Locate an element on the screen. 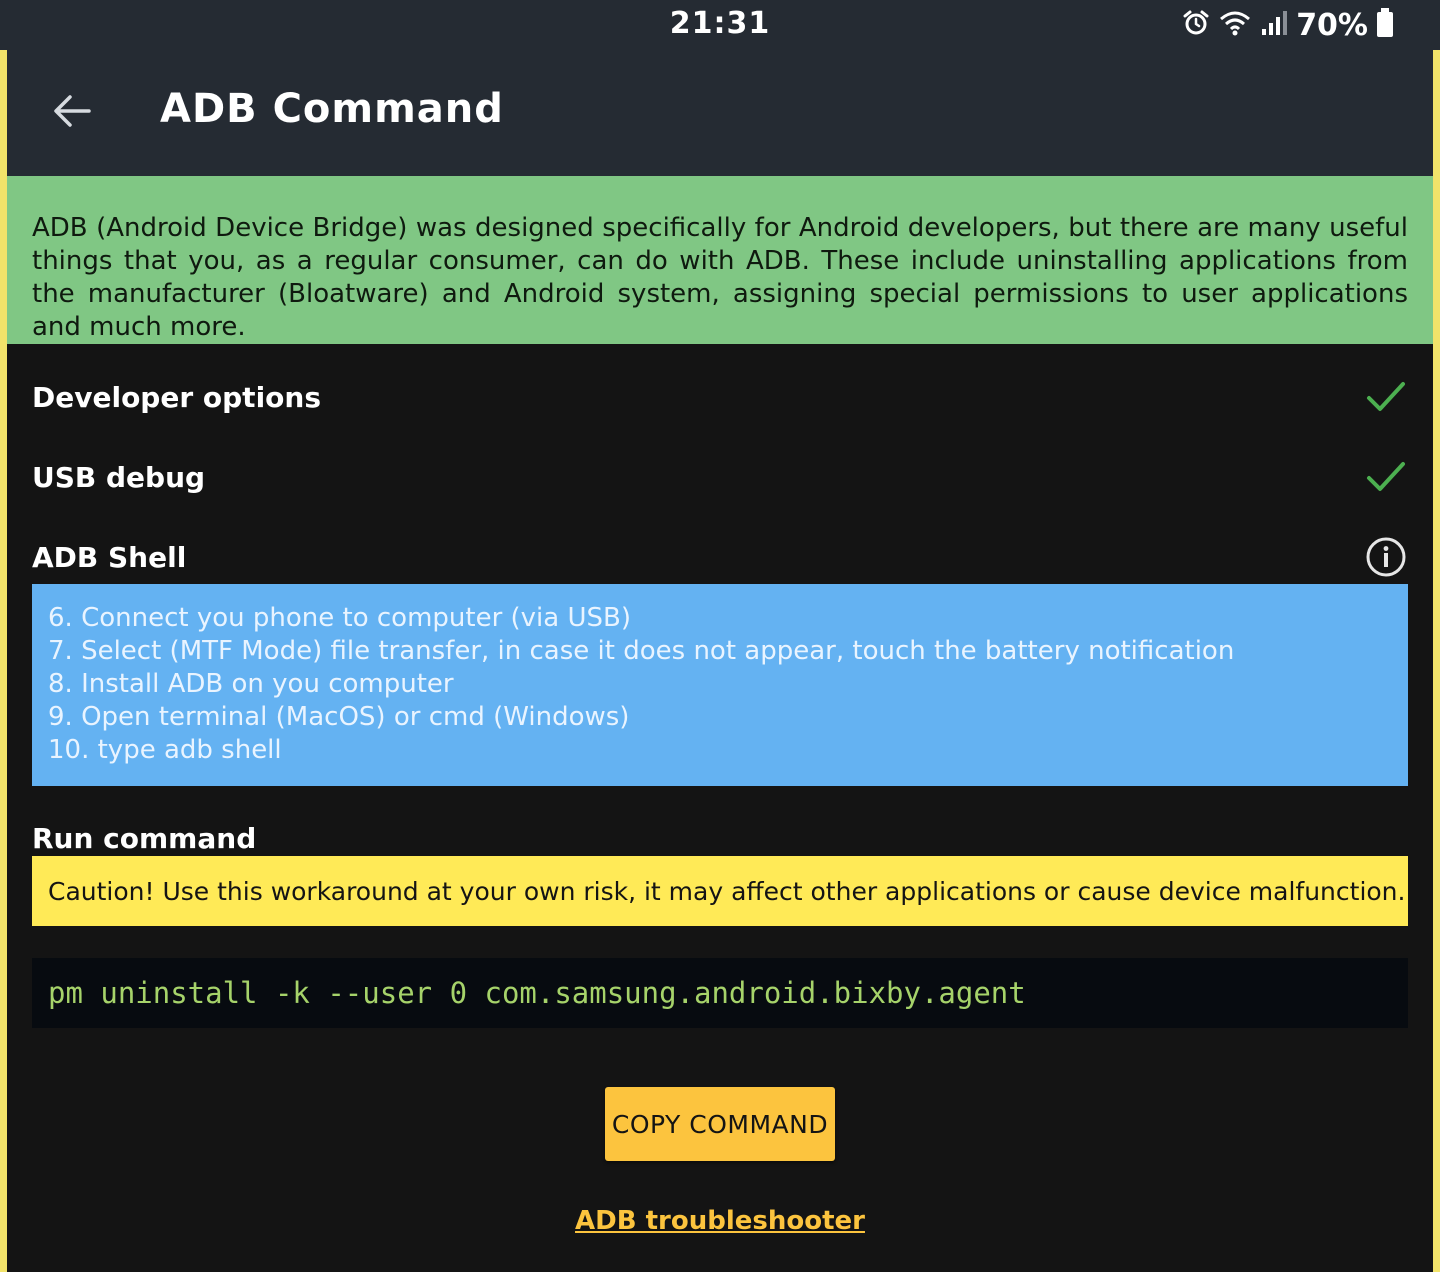 The width and height of the screenshot is (1440, 1272). checklist-item-label: ADB Shell is located at coordinates (109, 557).